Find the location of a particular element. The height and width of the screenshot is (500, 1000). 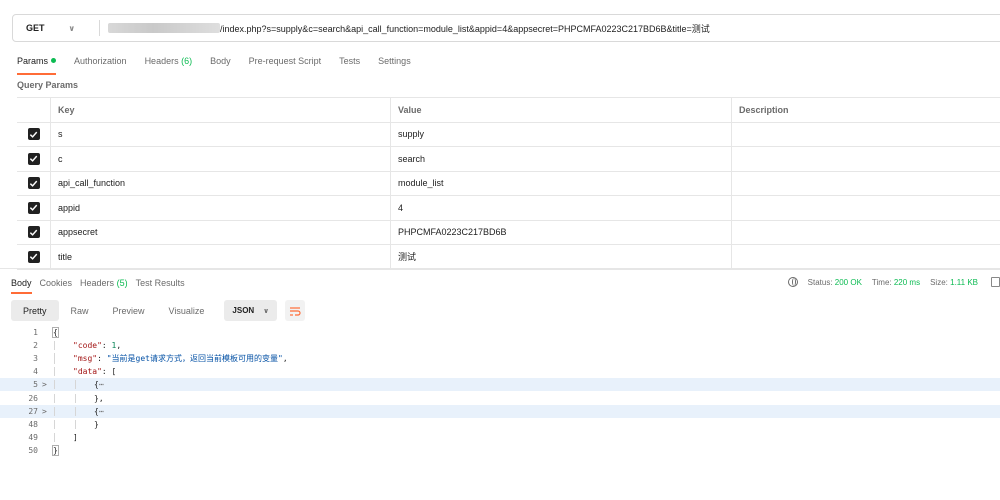

tab-headers: Headers (6) is located at coordinates (169, 62).